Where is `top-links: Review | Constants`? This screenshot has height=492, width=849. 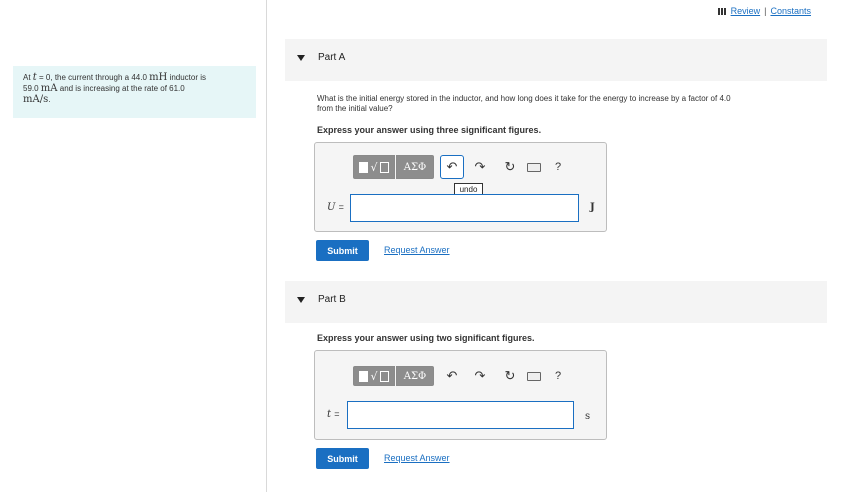
top-links: Review | Constants is located at coordinates (764, 11).